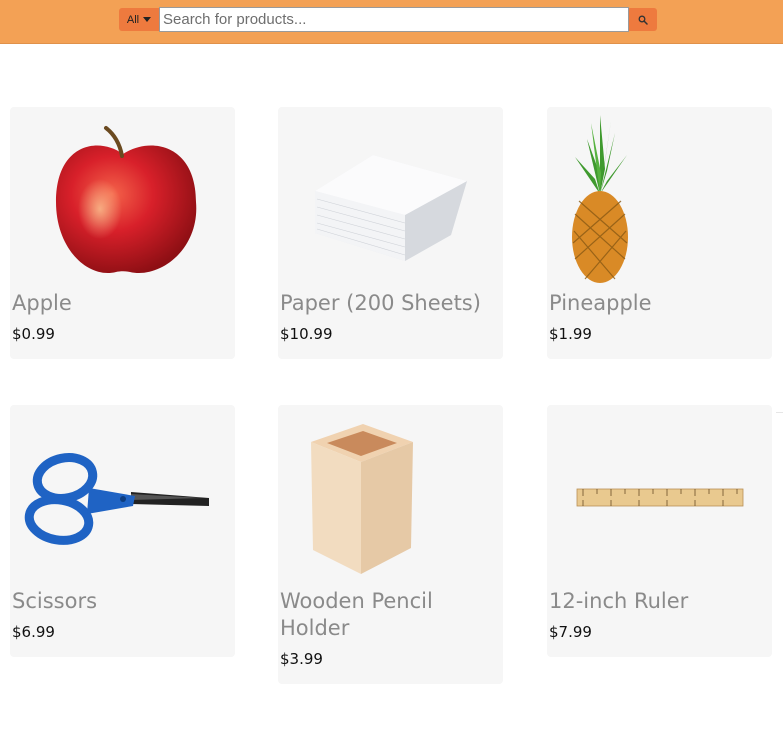  I want to click on caret-down-icon, so click(147, 19).